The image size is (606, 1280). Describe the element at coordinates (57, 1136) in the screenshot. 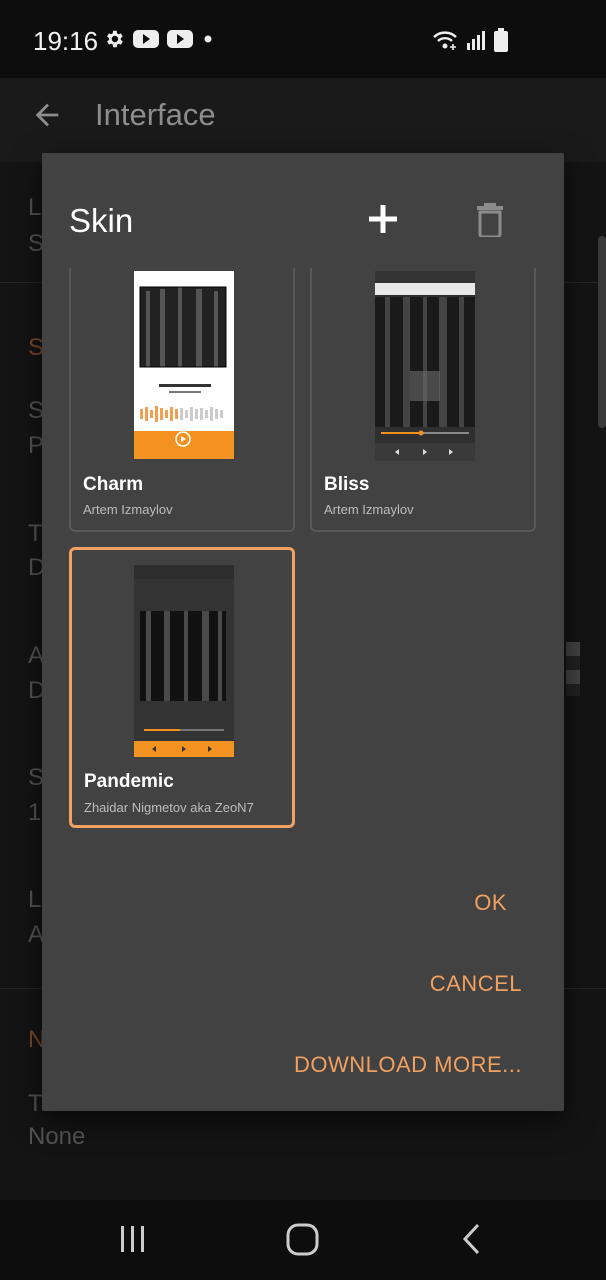

I see `list-item-subtitle: None` at that location.